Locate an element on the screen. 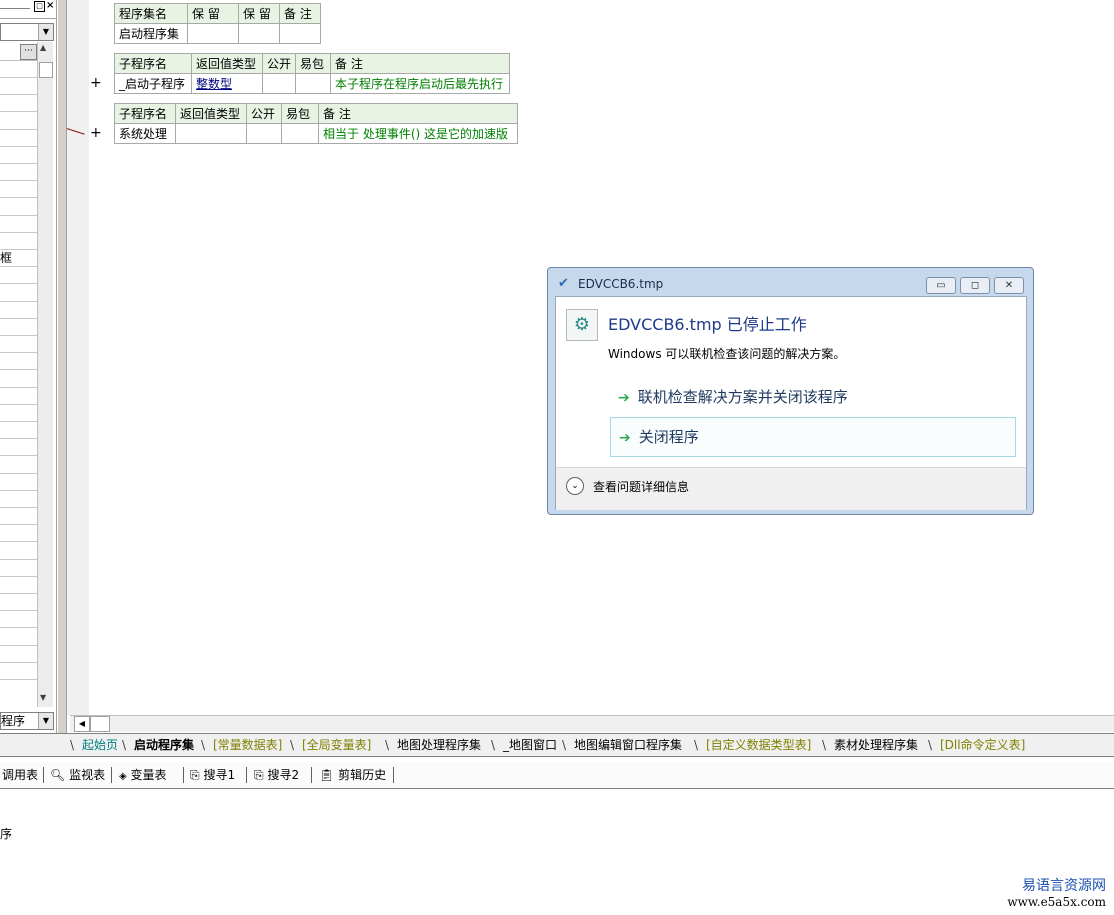 The width and height of the screenshot is (1114, 915). tab-clip-history: 📋︎ 剪辑历史 is located at coordinates (352, 775).